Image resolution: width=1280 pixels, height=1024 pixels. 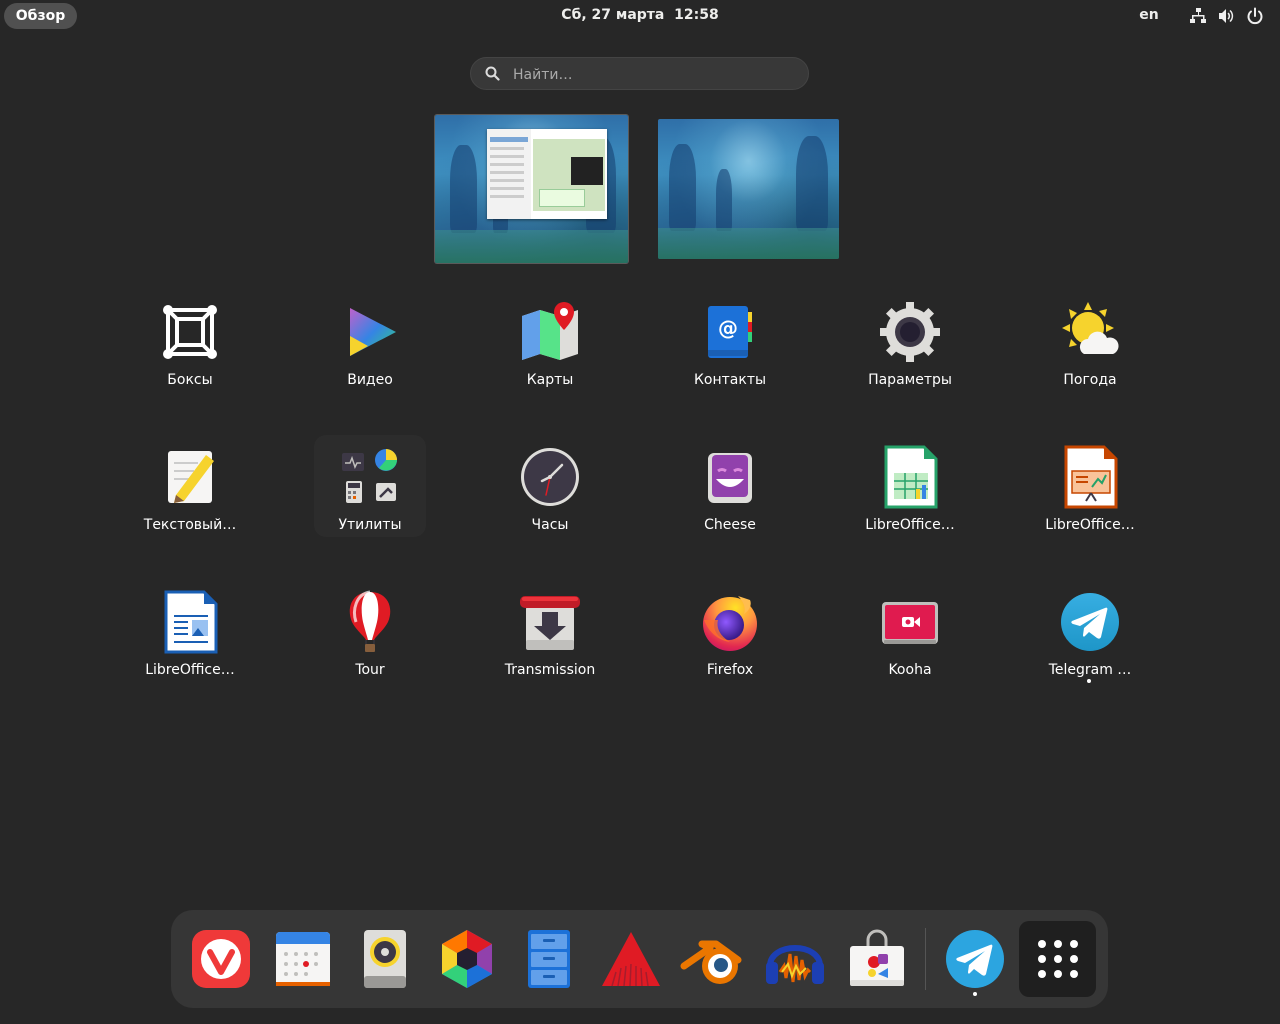 I want to click on app-contacts: @ Контакты, so click(x=730, y=350).